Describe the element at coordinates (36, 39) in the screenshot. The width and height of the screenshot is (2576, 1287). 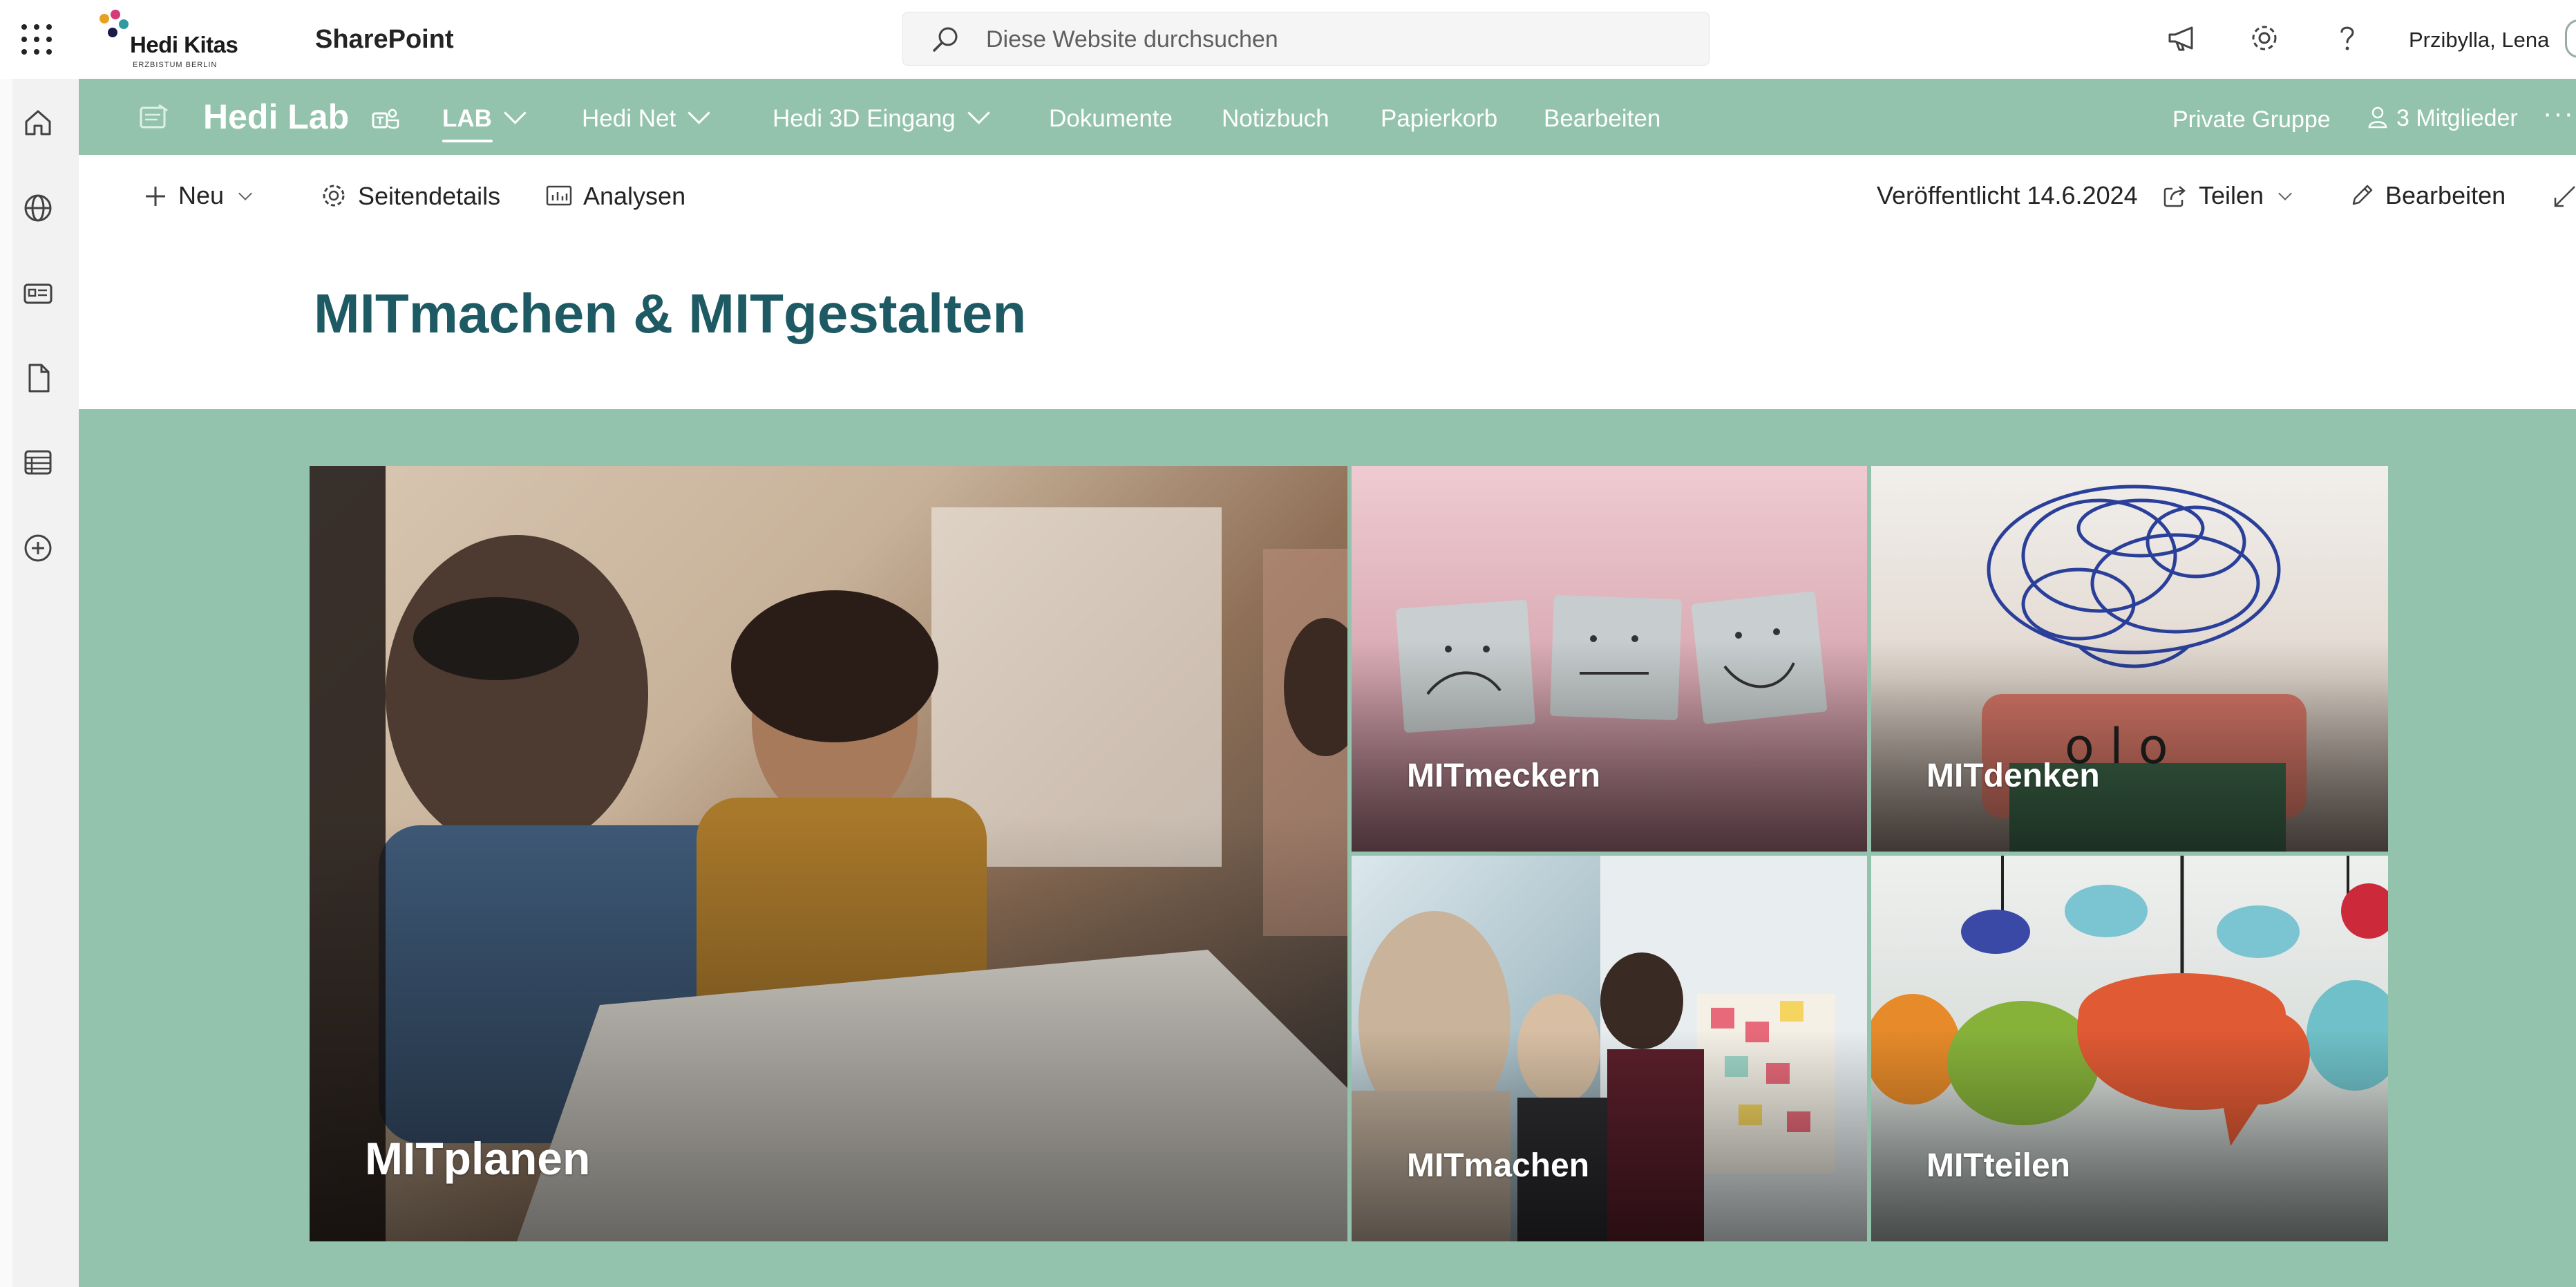
I see `app-launcher-icon` at that location.